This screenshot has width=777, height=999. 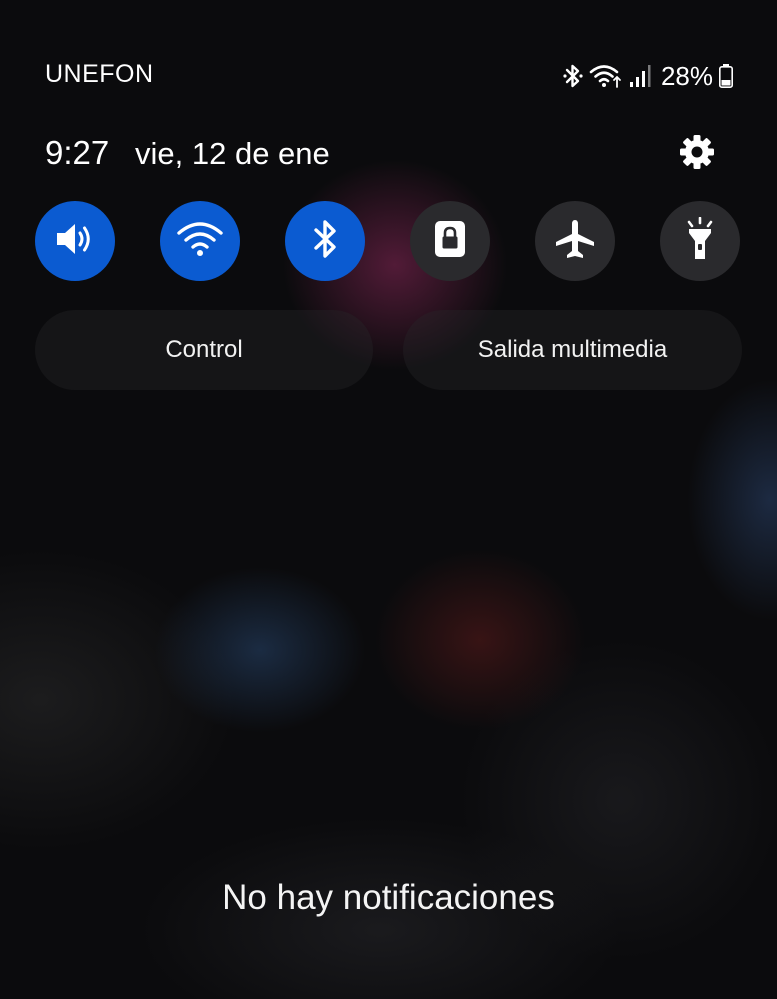 I want to click on device-control-label: Control, so click(x=204, y=349).